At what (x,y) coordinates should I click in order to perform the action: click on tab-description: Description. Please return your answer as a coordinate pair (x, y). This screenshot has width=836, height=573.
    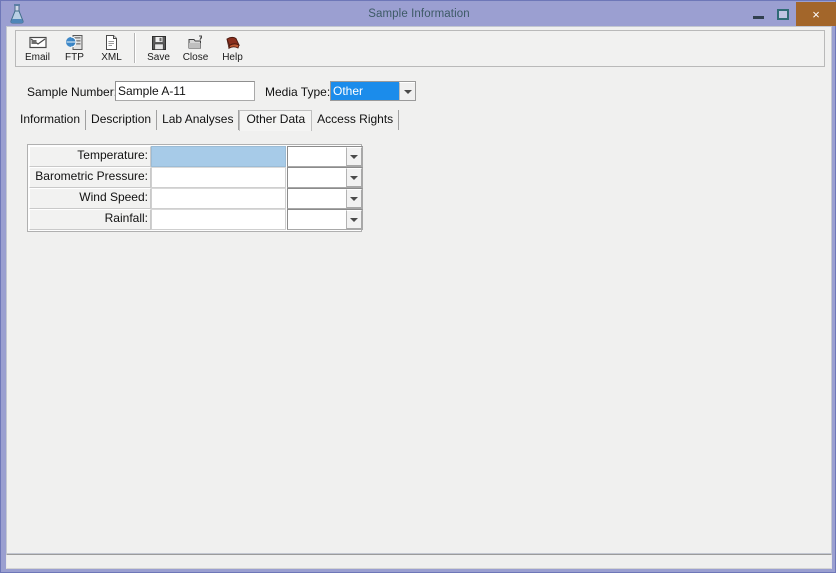
    Looking at the image, I should click on (122, 120).